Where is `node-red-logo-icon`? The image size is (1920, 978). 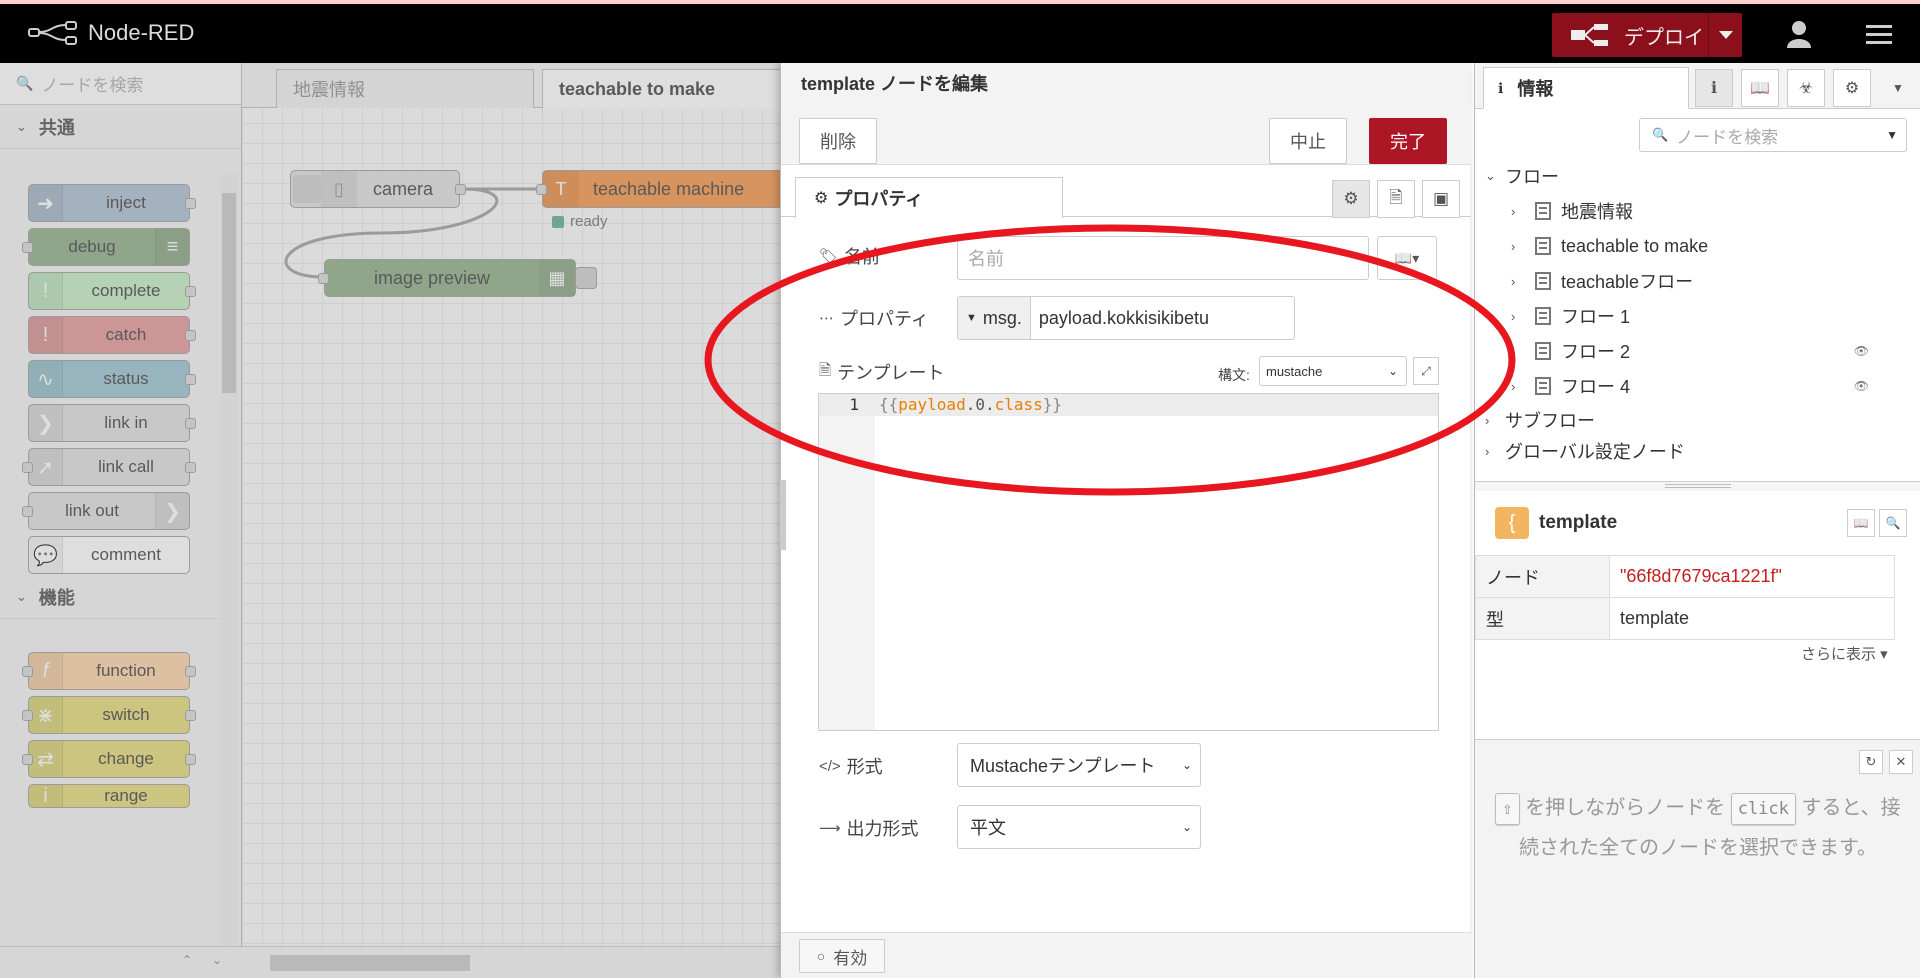
node-red-logo-icon is located at coordinates (52, 33).